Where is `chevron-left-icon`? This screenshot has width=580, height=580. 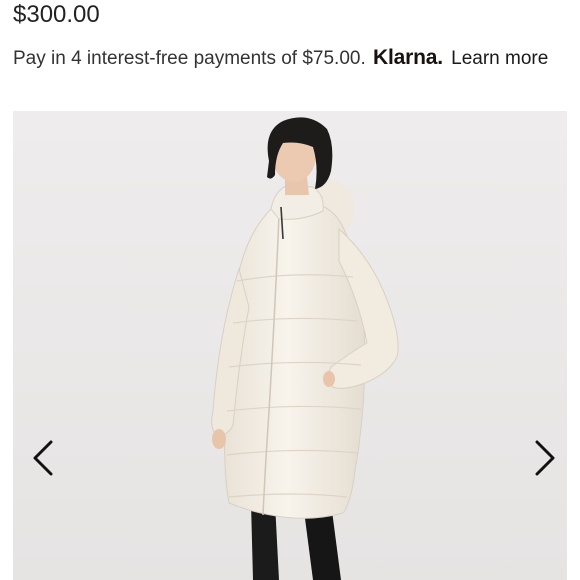
chevron-left-icon is located at coordinates (43, 458).